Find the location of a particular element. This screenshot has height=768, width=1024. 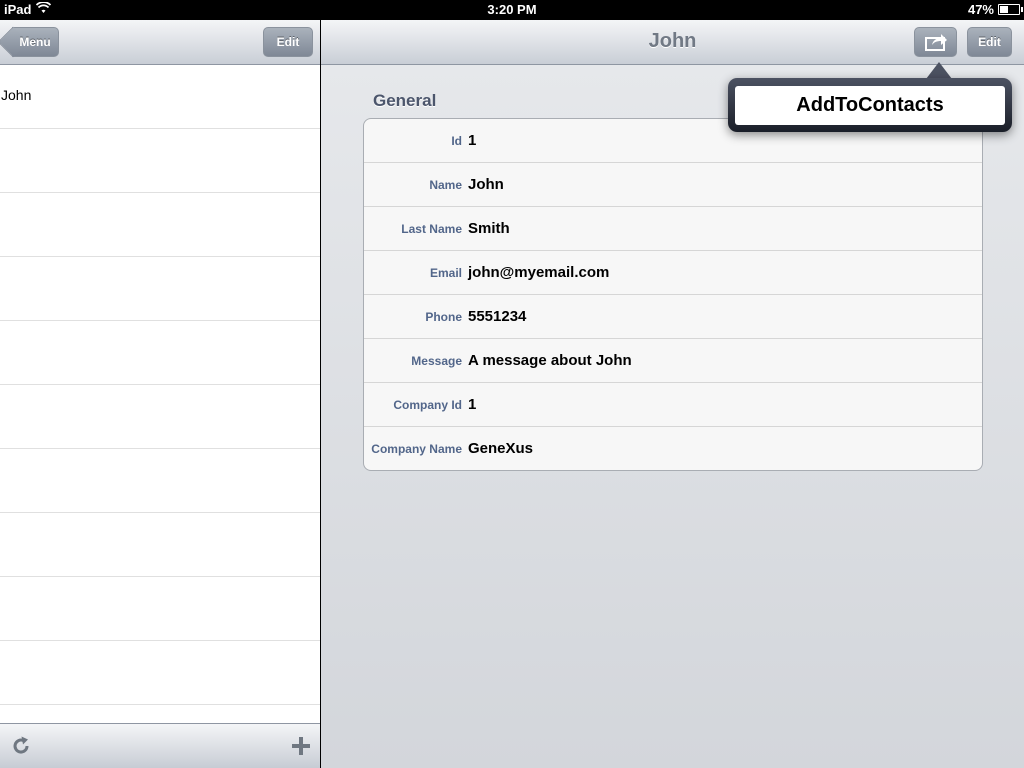

add-icon is located at coordinates (301, 746).